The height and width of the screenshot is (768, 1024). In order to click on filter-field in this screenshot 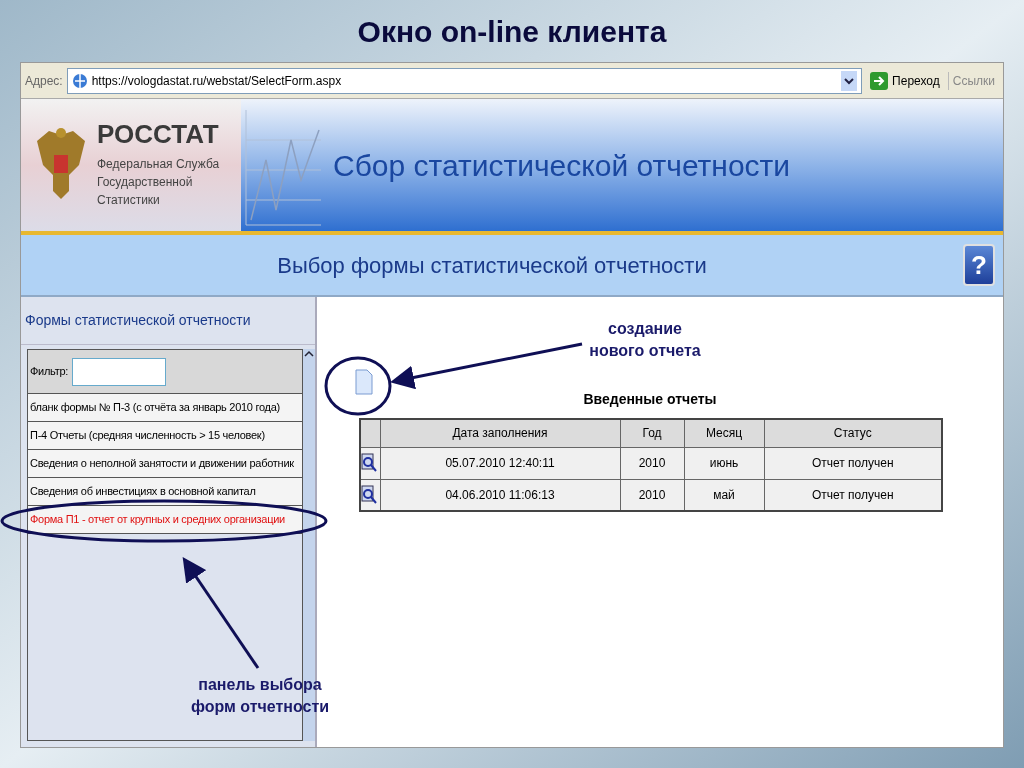, I will do `click(119, 371)`.